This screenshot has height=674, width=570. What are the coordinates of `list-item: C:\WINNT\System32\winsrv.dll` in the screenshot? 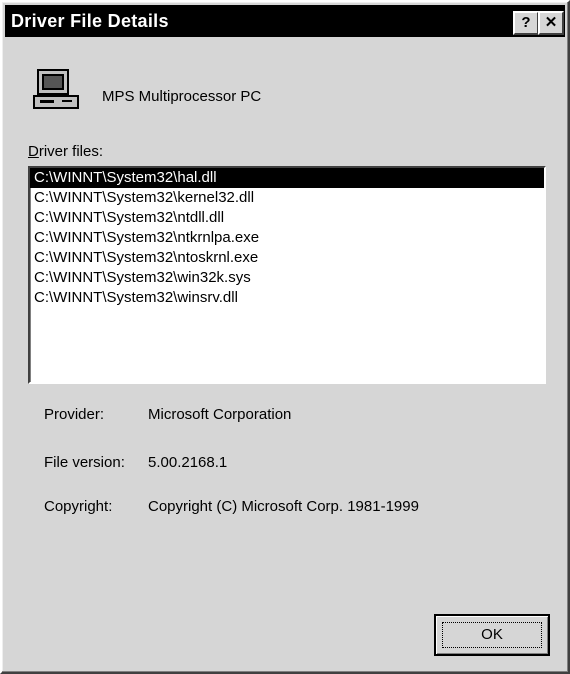 It's located at (287, 298).